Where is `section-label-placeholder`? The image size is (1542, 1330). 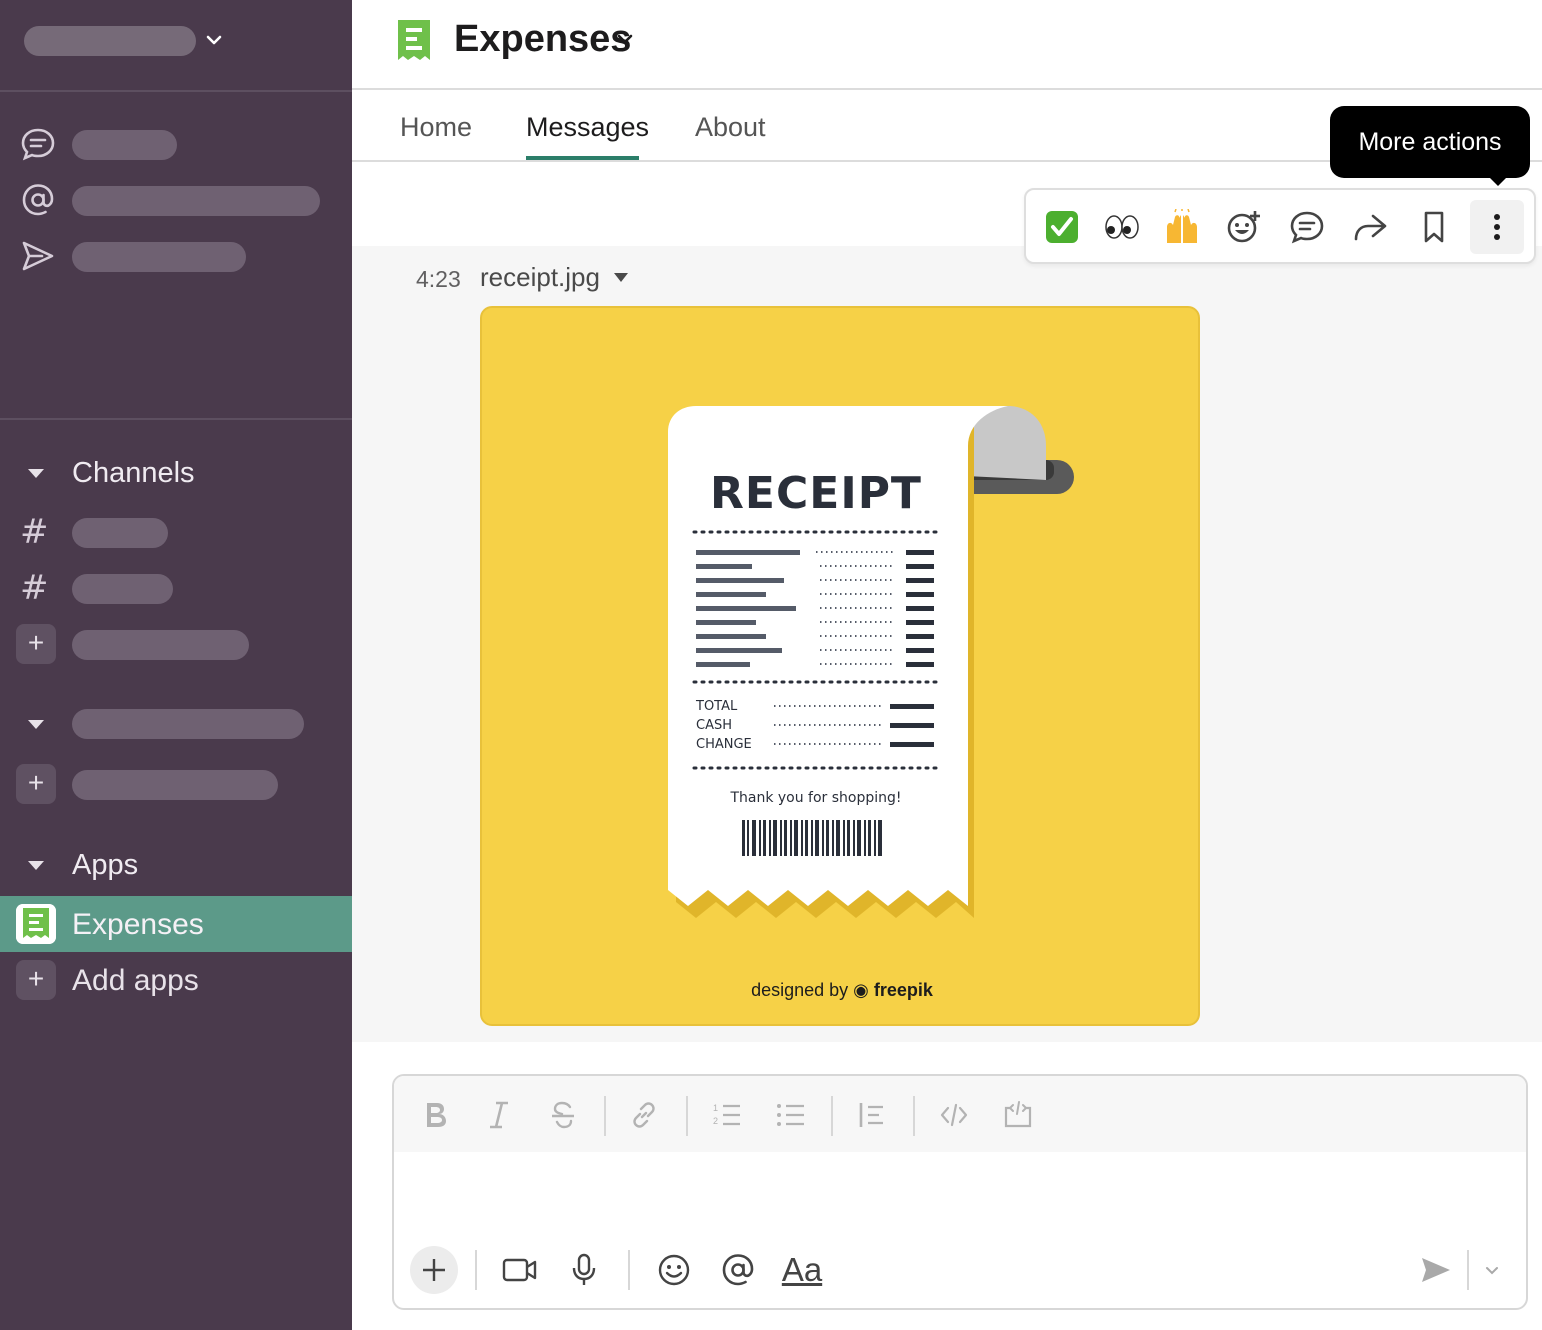
section-label-placeholder is located at coordinates (188, 724).